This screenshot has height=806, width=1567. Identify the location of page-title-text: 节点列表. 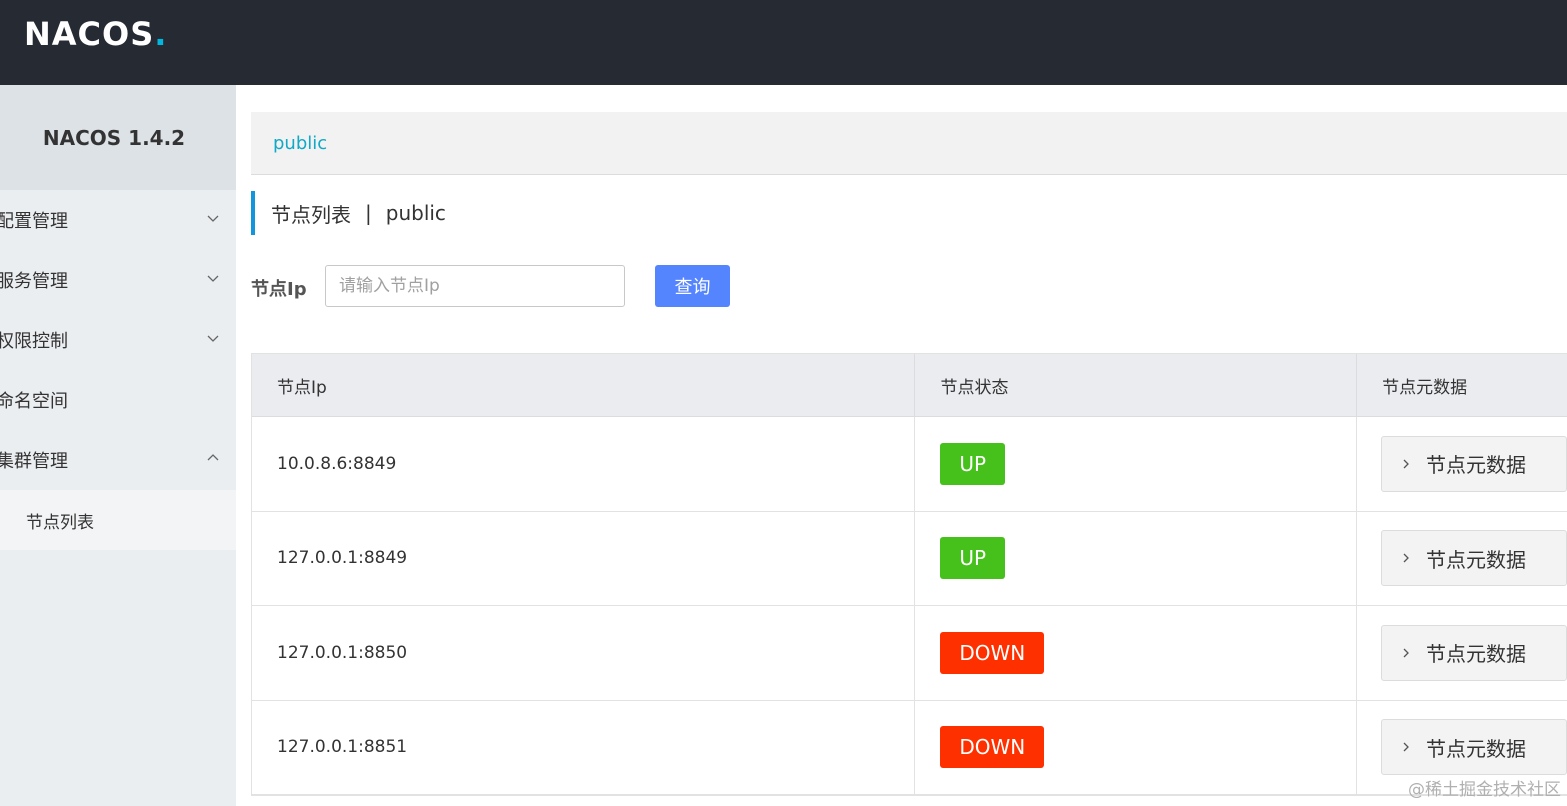
(311, 214).